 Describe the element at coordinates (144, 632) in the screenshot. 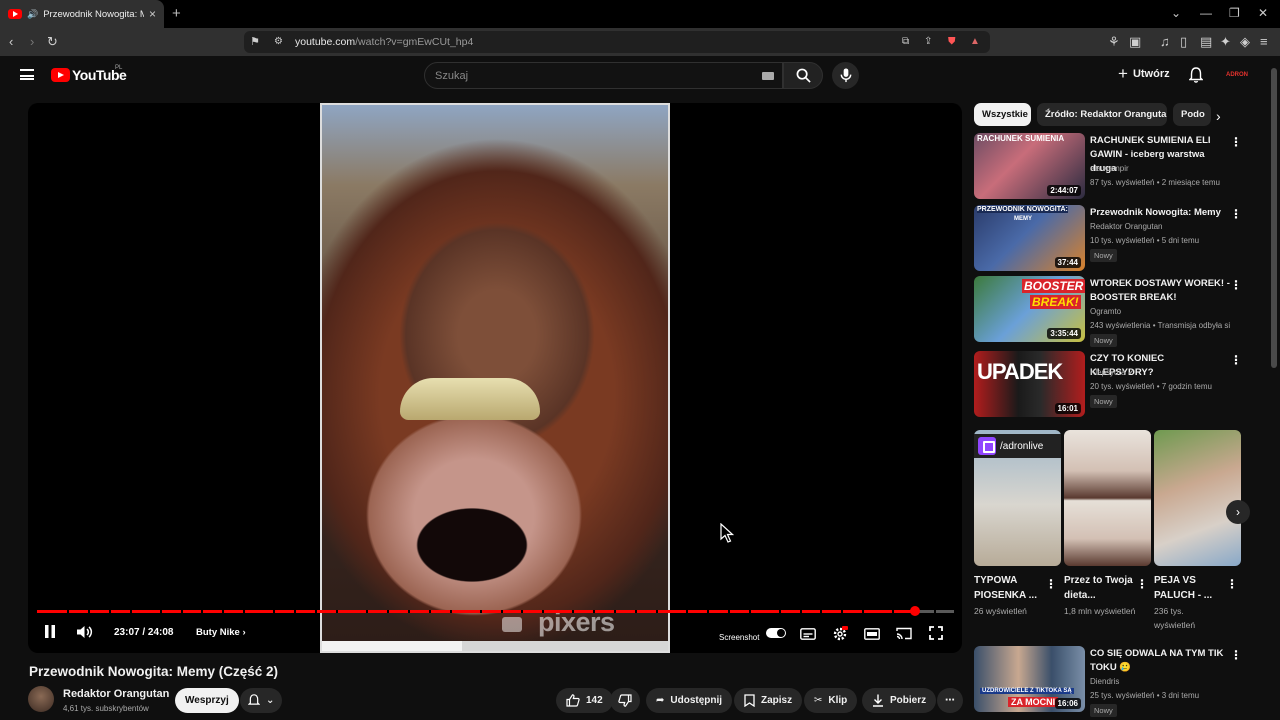

I see `time-display: 23:07 / 24:08` at that location.